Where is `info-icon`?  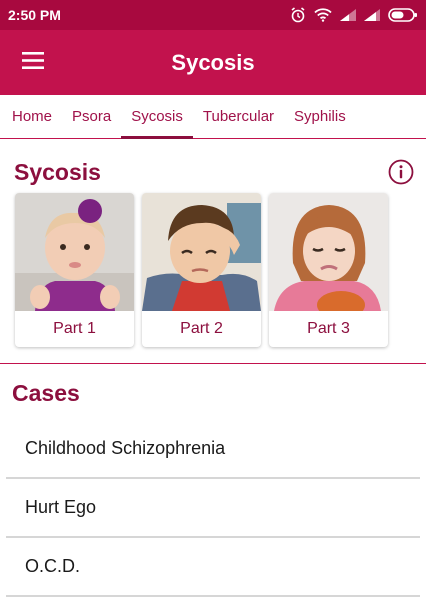
info-icon is located at coordinates (401, 172).